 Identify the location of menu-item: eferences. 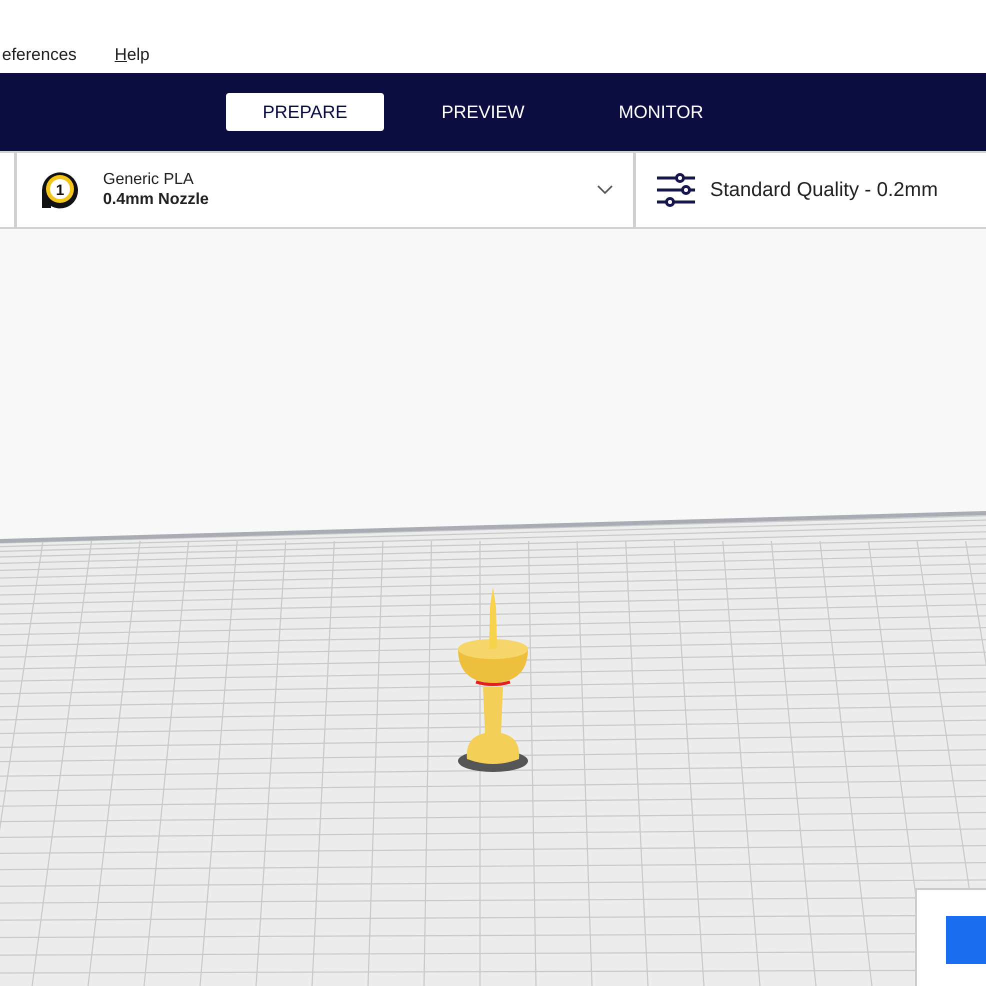
(39, 55).